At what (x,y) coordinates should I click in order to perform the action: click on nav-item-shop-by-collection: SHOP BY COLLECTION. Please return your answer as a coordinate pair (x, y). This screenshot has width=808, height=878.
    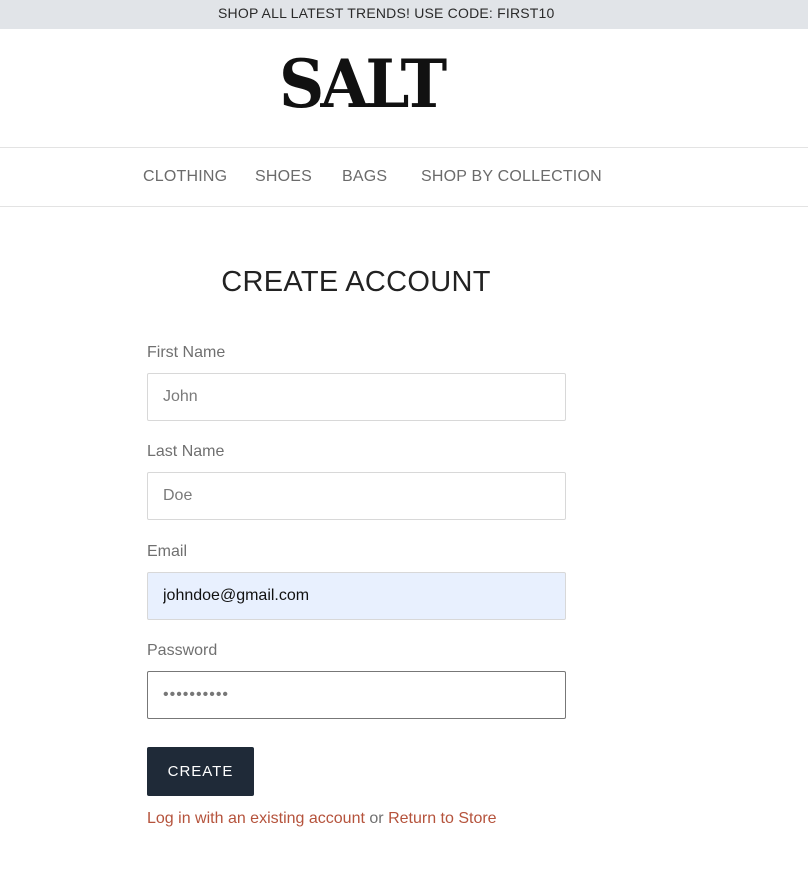
    Looking at the image, I should click on (511, 177).